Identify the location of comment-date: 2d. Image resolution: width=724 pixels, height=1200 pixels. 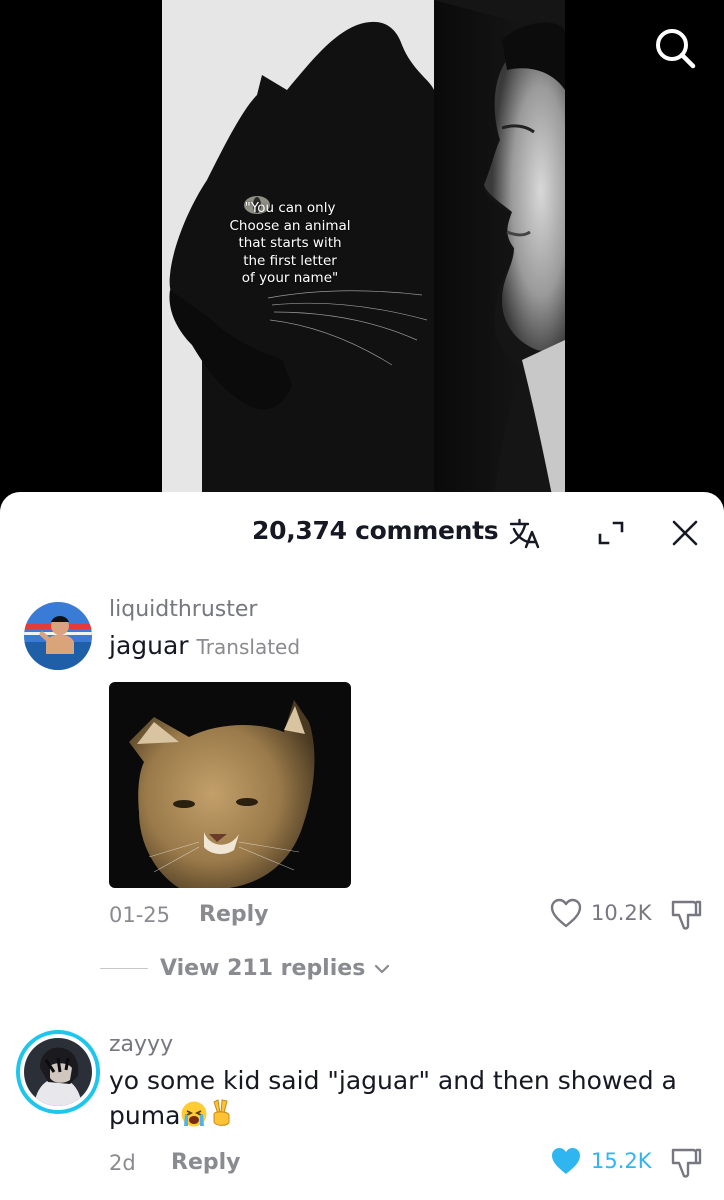
(122, 1163).